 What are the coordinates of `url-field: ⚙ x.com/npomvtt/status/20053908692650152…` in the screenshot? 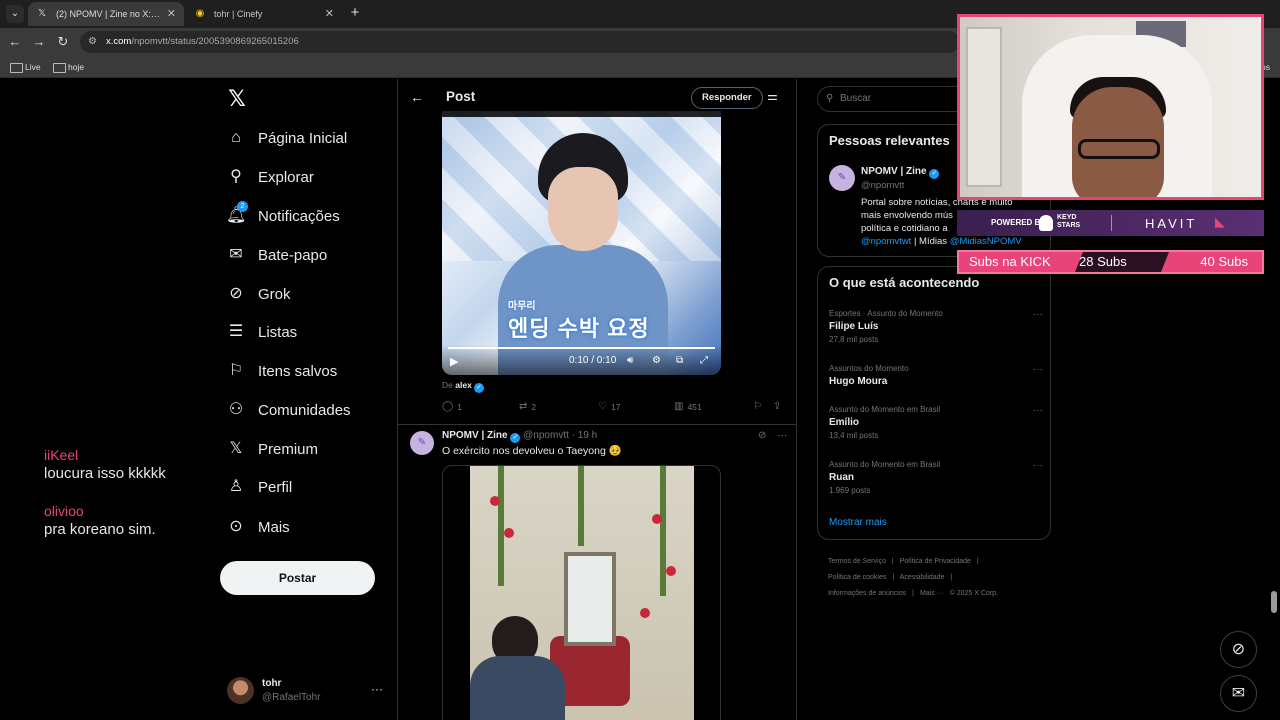 It's located at (520, 42).